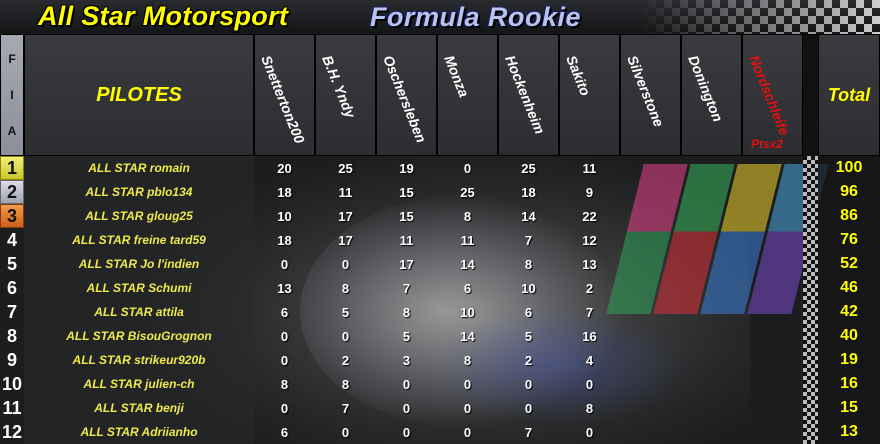  Describe the element at coordinates (139, 360) in the screenshot. I see `pilot-name: ALL STAR strikeur920b` at that location.